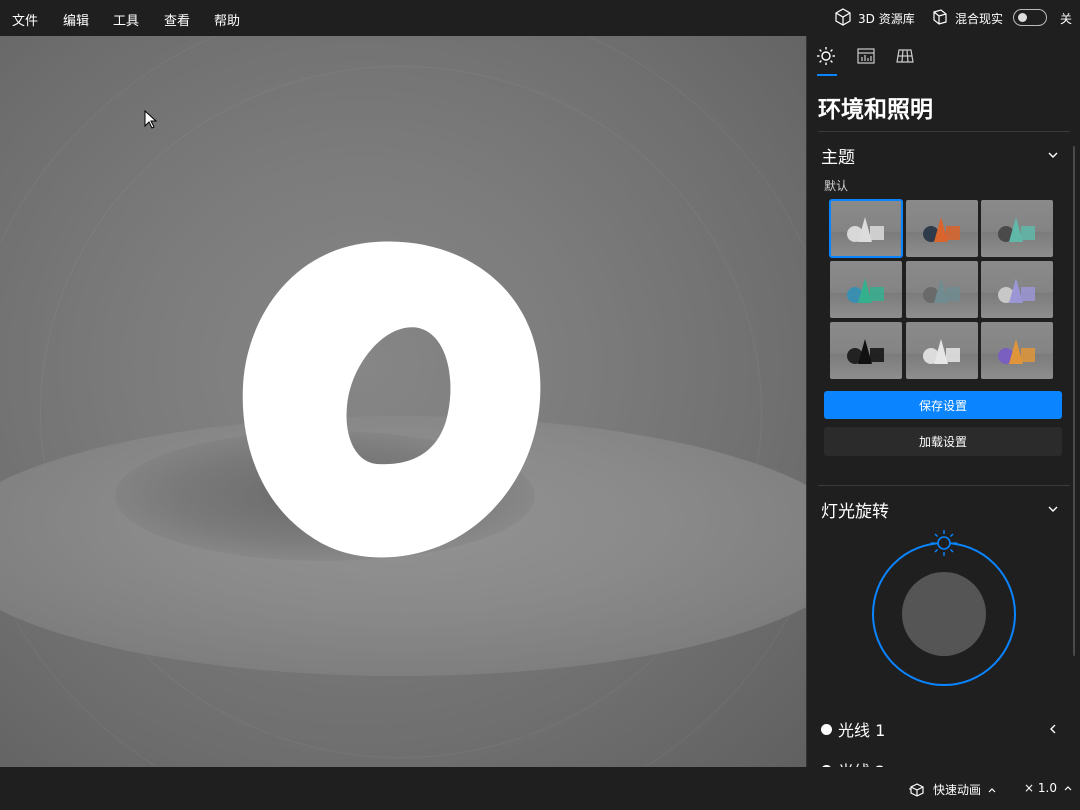  Describe the element at coordinates (862, 730) in the screenshot. I see `light-1-label: 光线 1` at that location.